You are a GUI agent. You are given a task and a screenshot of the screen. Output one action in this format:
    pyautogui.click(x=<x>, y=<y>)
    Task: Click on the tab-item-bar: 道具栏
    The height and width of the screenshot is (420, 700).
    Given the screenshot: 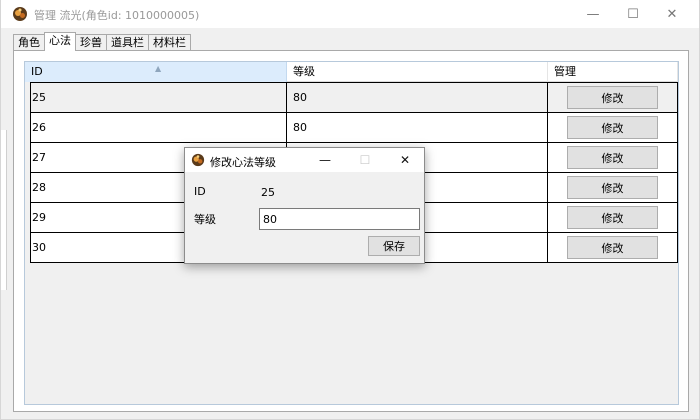 What is the action you would take?
    pyautogui.click(x=127, y=42)
    